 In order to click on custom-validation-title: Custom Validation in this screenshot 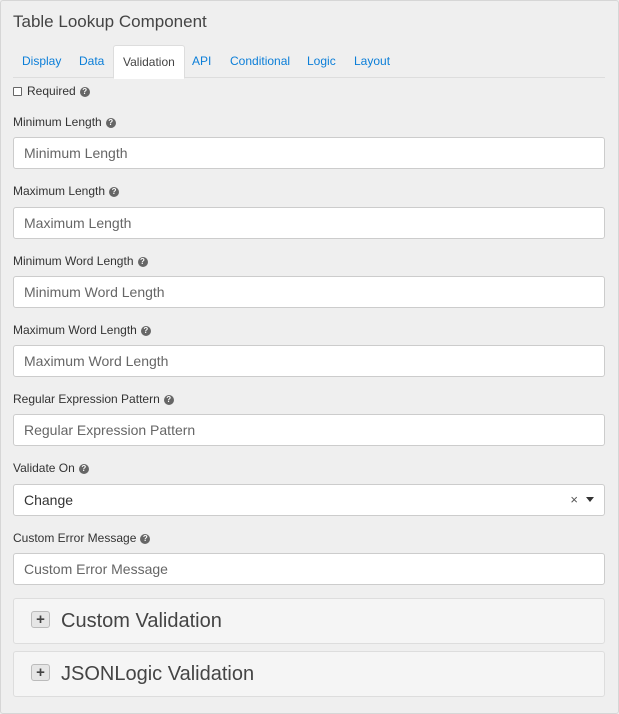, I will do `click(141, 621)`.